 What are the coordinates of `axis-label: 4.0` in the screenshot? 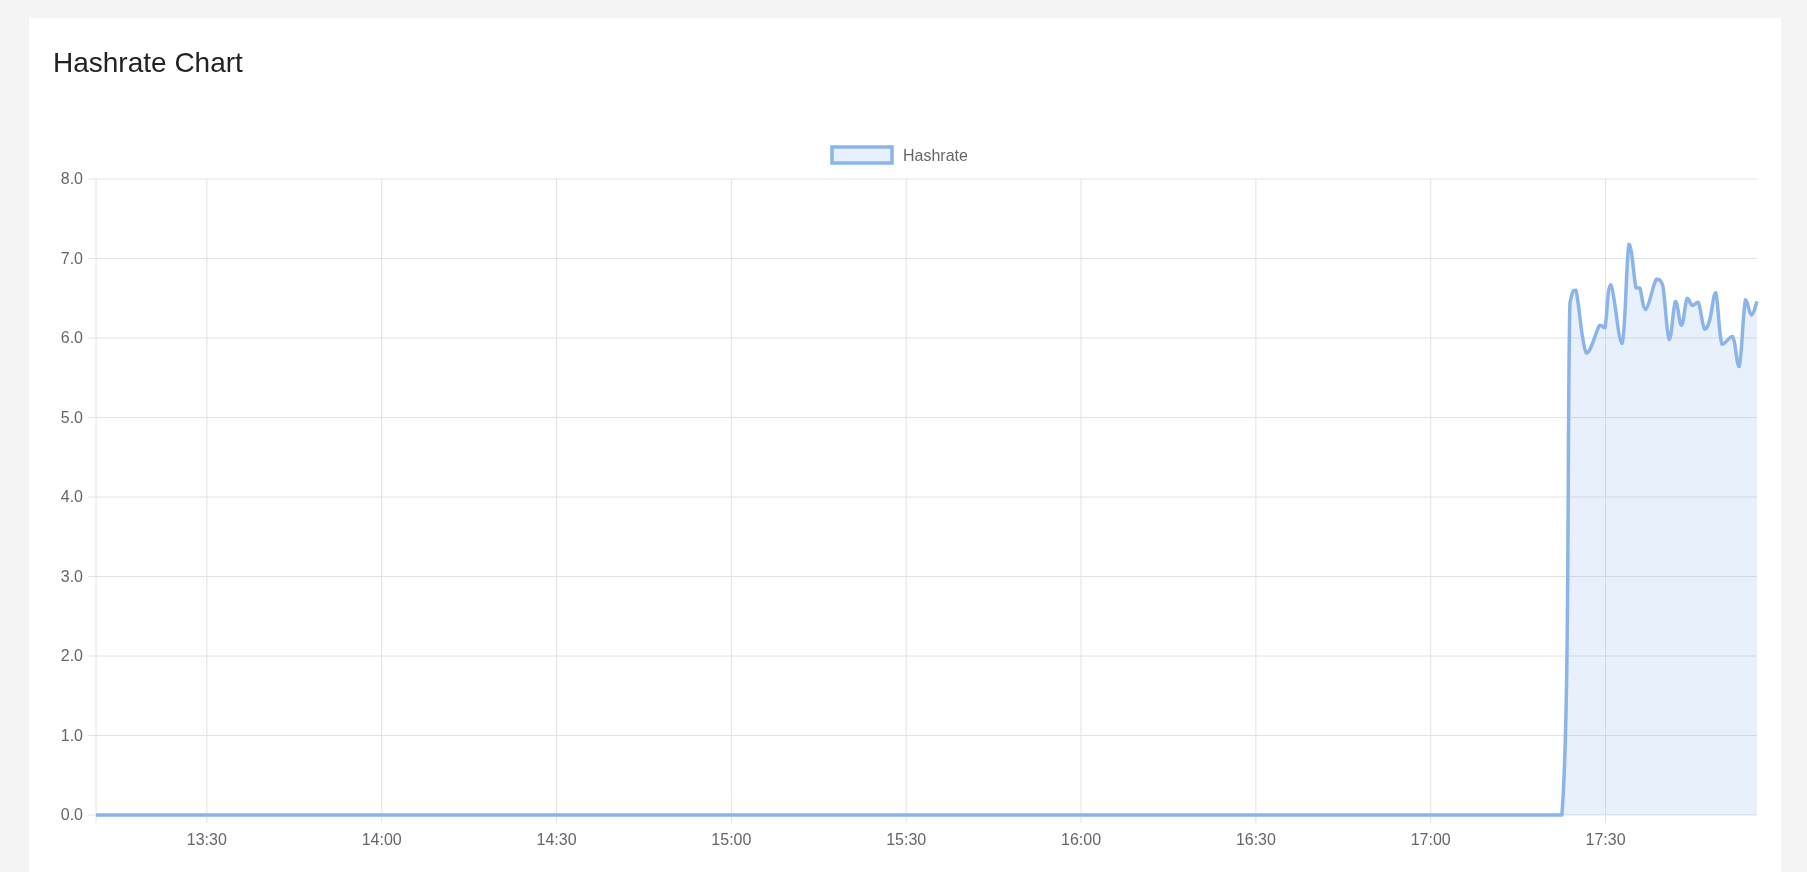 It's located at (71, 496).